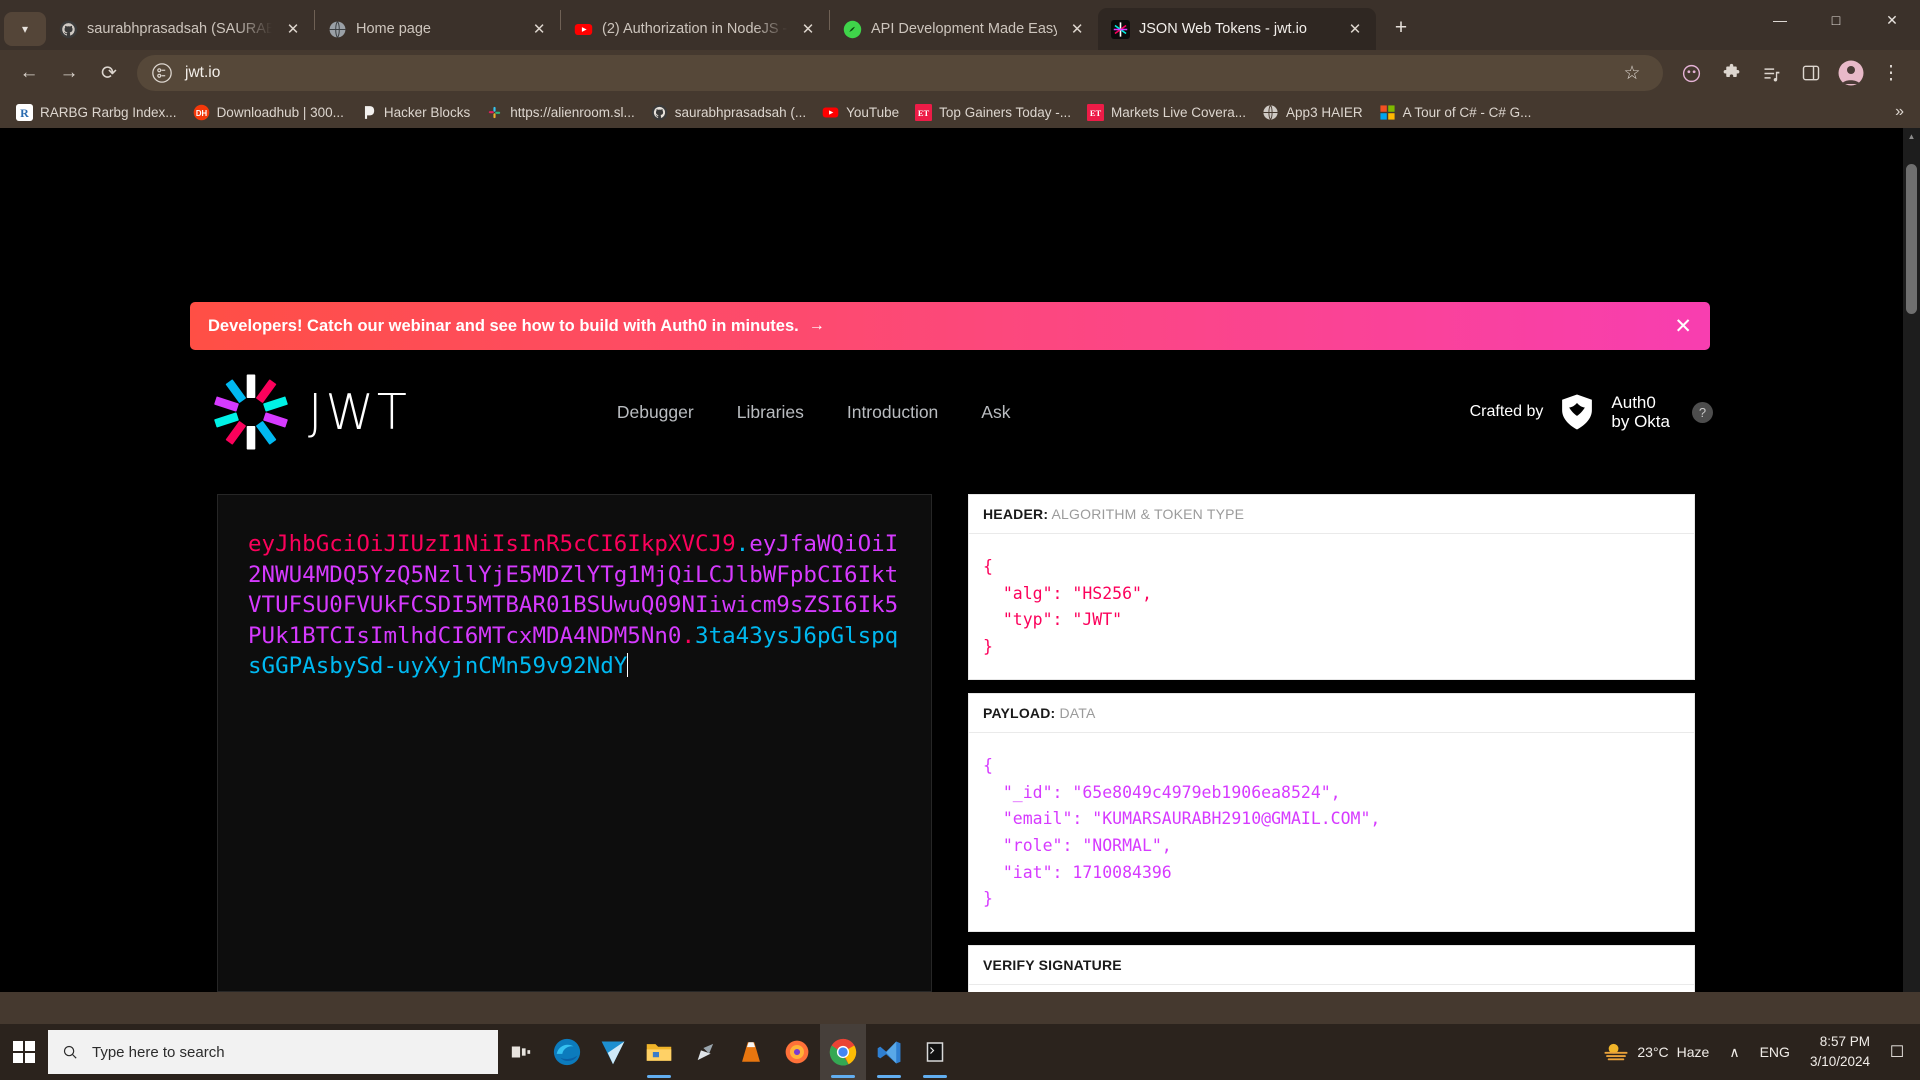  I want to click on svg-text: DH, so click(201, 113).